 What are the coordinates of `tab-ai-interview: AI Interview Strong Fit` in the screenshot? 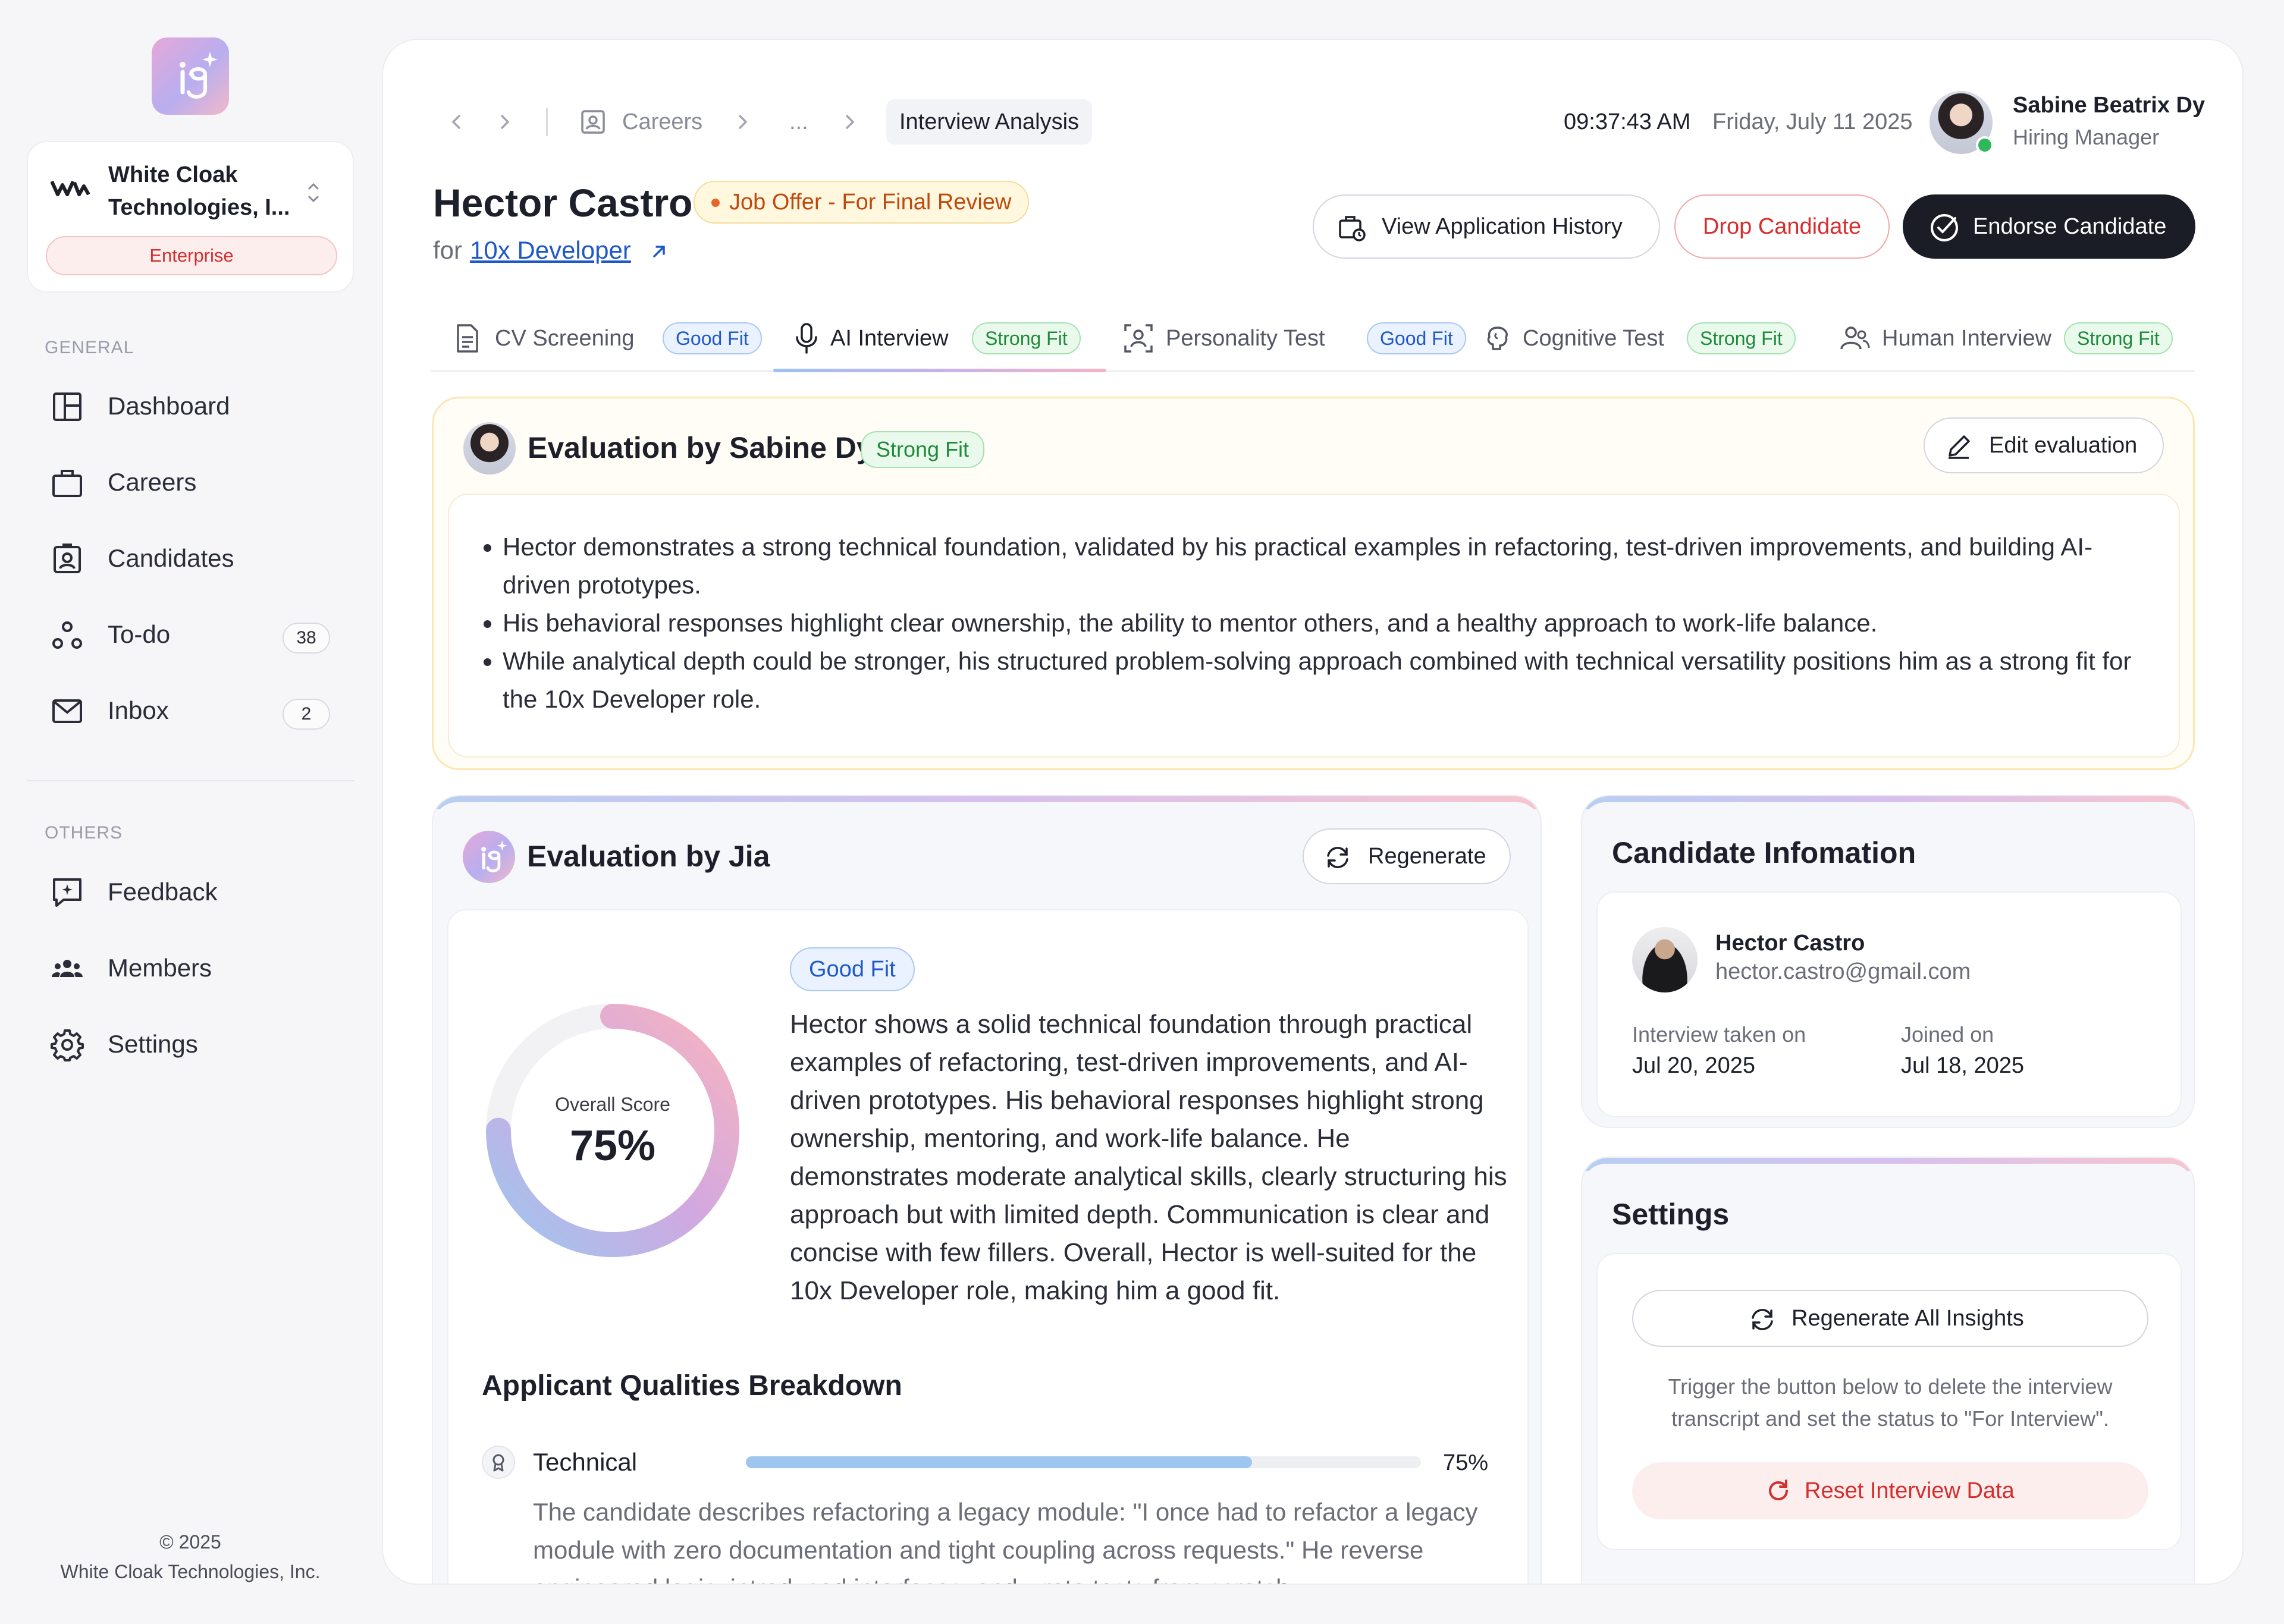 It's located at (954, 342).